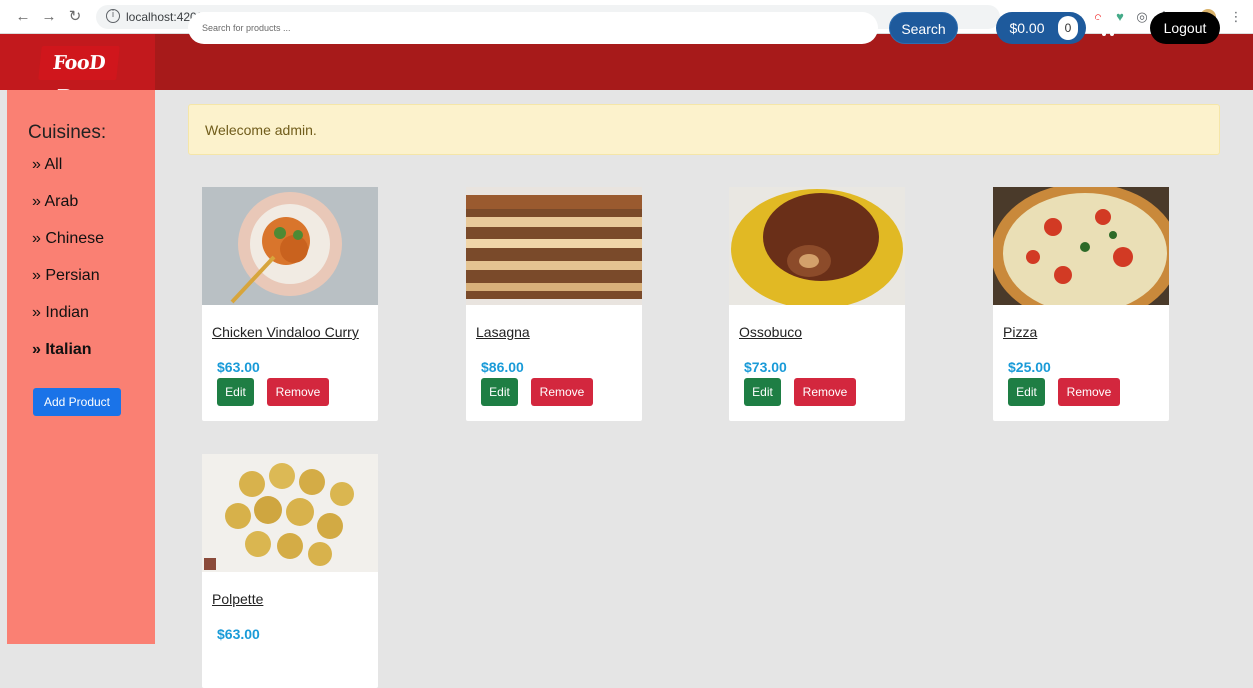 The width and height of the screenshot is (1253, 688). I want to click on product-card: Pizza $25.00 Edit Remove, so click(1081, 304).